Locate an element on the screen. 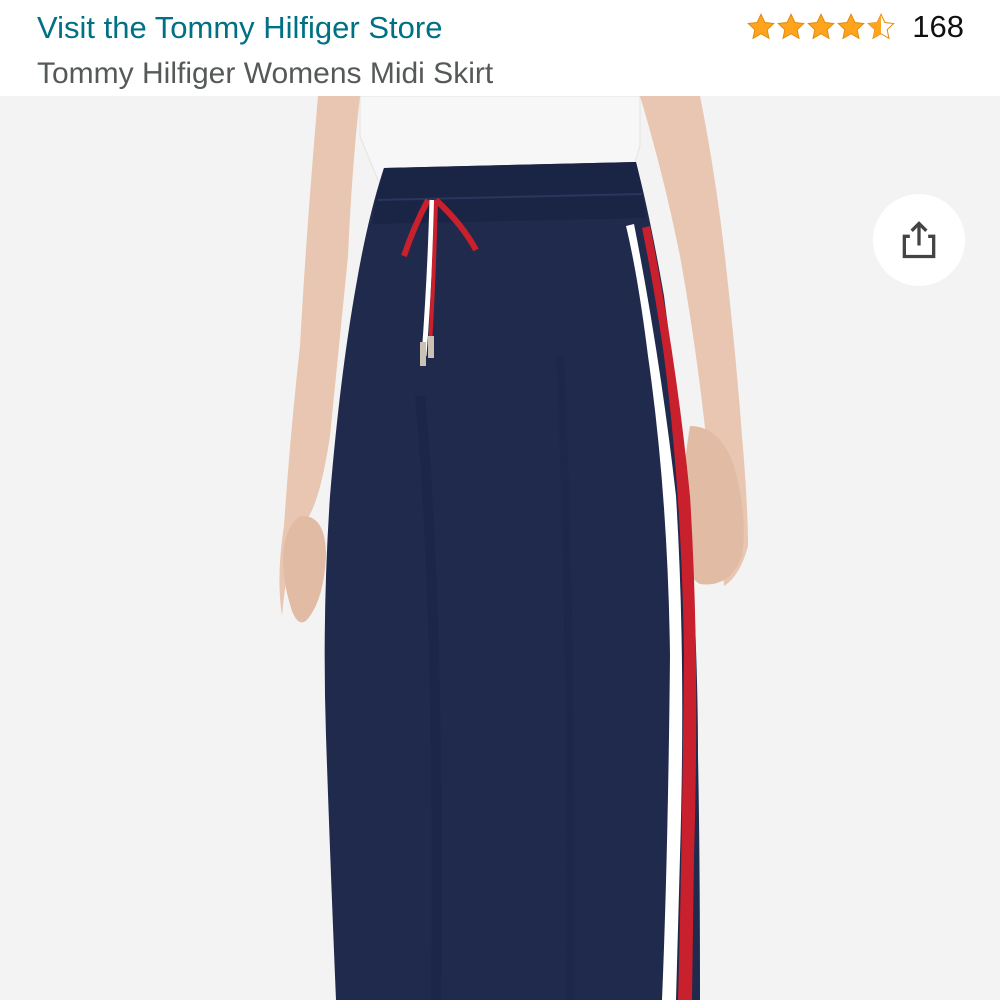 This screenshot has height=1000, width=1000. visit-store-link: Visit the Tommy Hilfiger Store is located at coordinates (239, 28).